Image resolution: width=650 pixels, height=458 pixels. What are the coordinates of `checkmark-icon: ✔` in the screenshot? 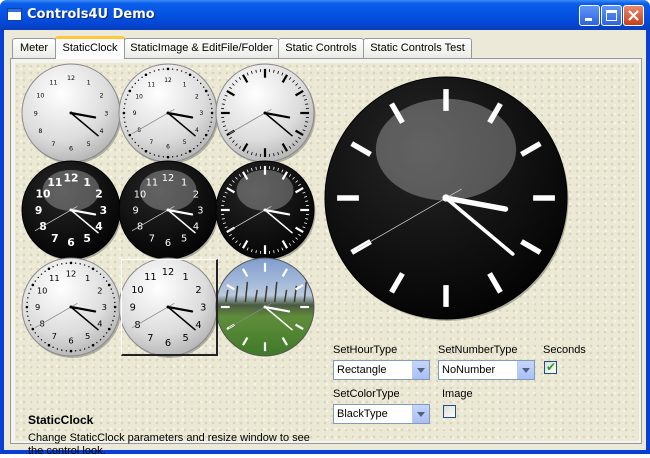 It's located at (551, 367).